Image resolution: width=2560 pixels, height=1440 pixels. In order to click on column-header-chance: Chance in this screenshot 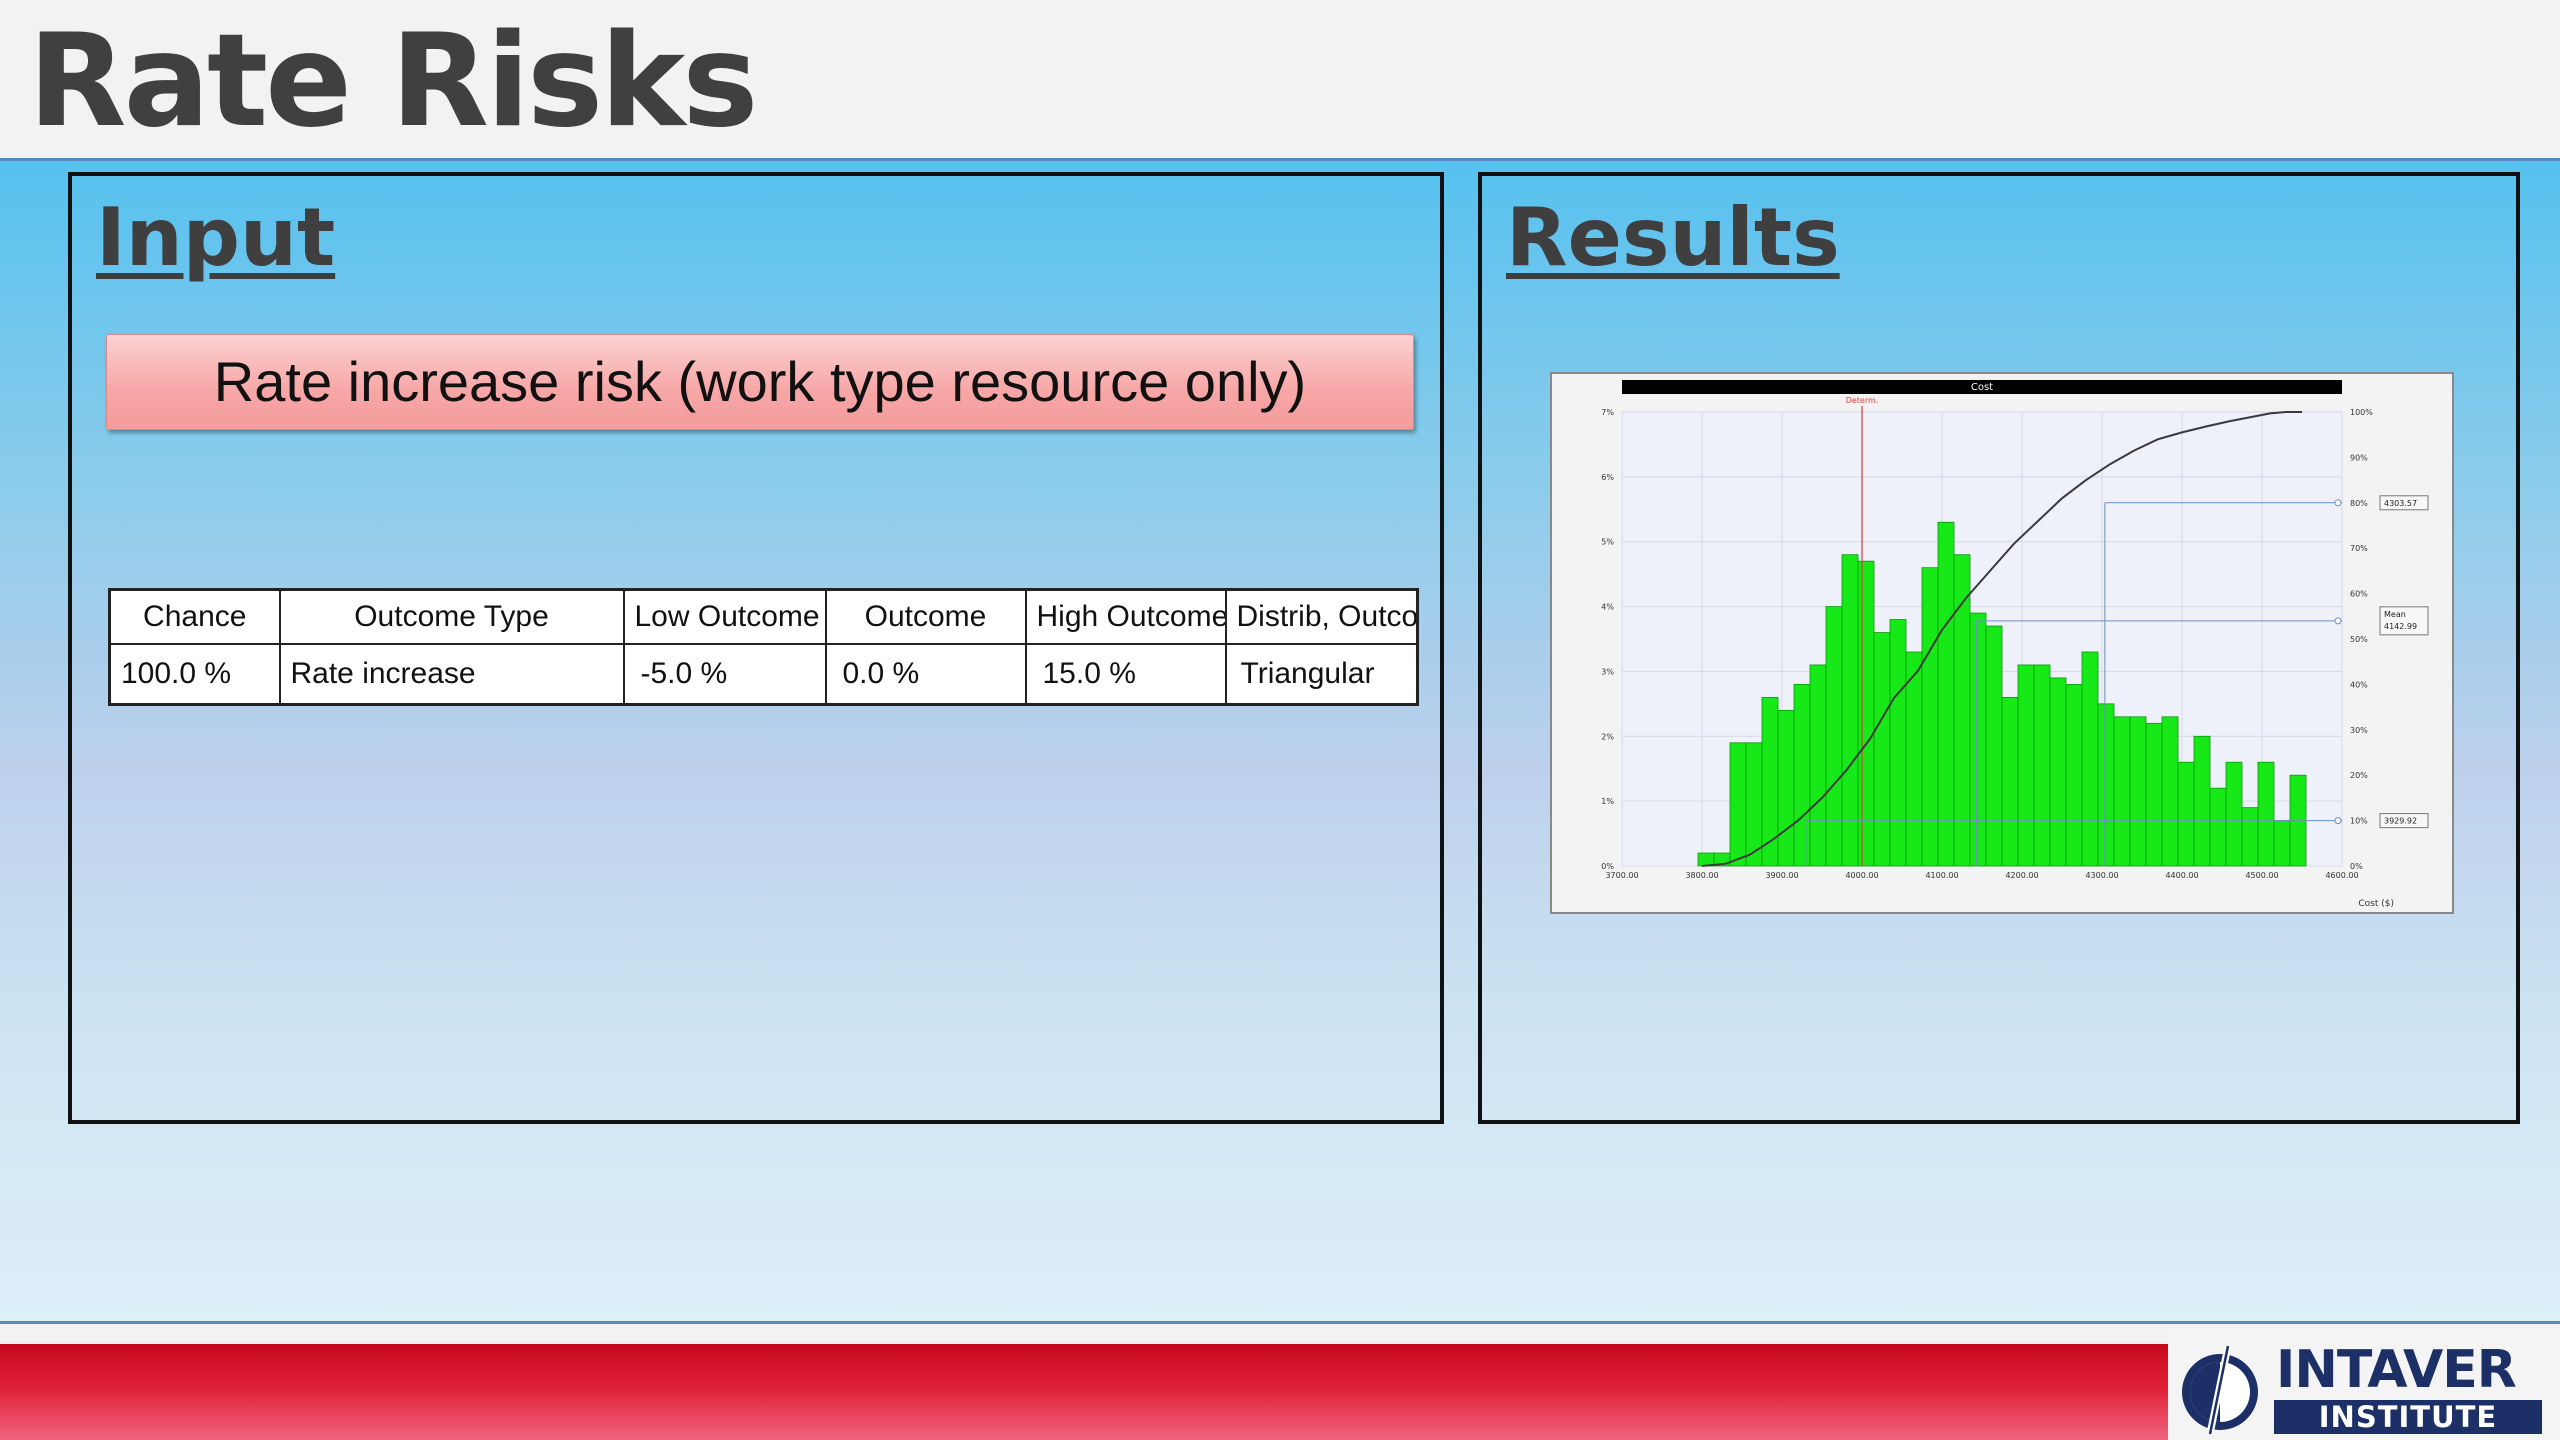, I will do `click(194, 616)`.